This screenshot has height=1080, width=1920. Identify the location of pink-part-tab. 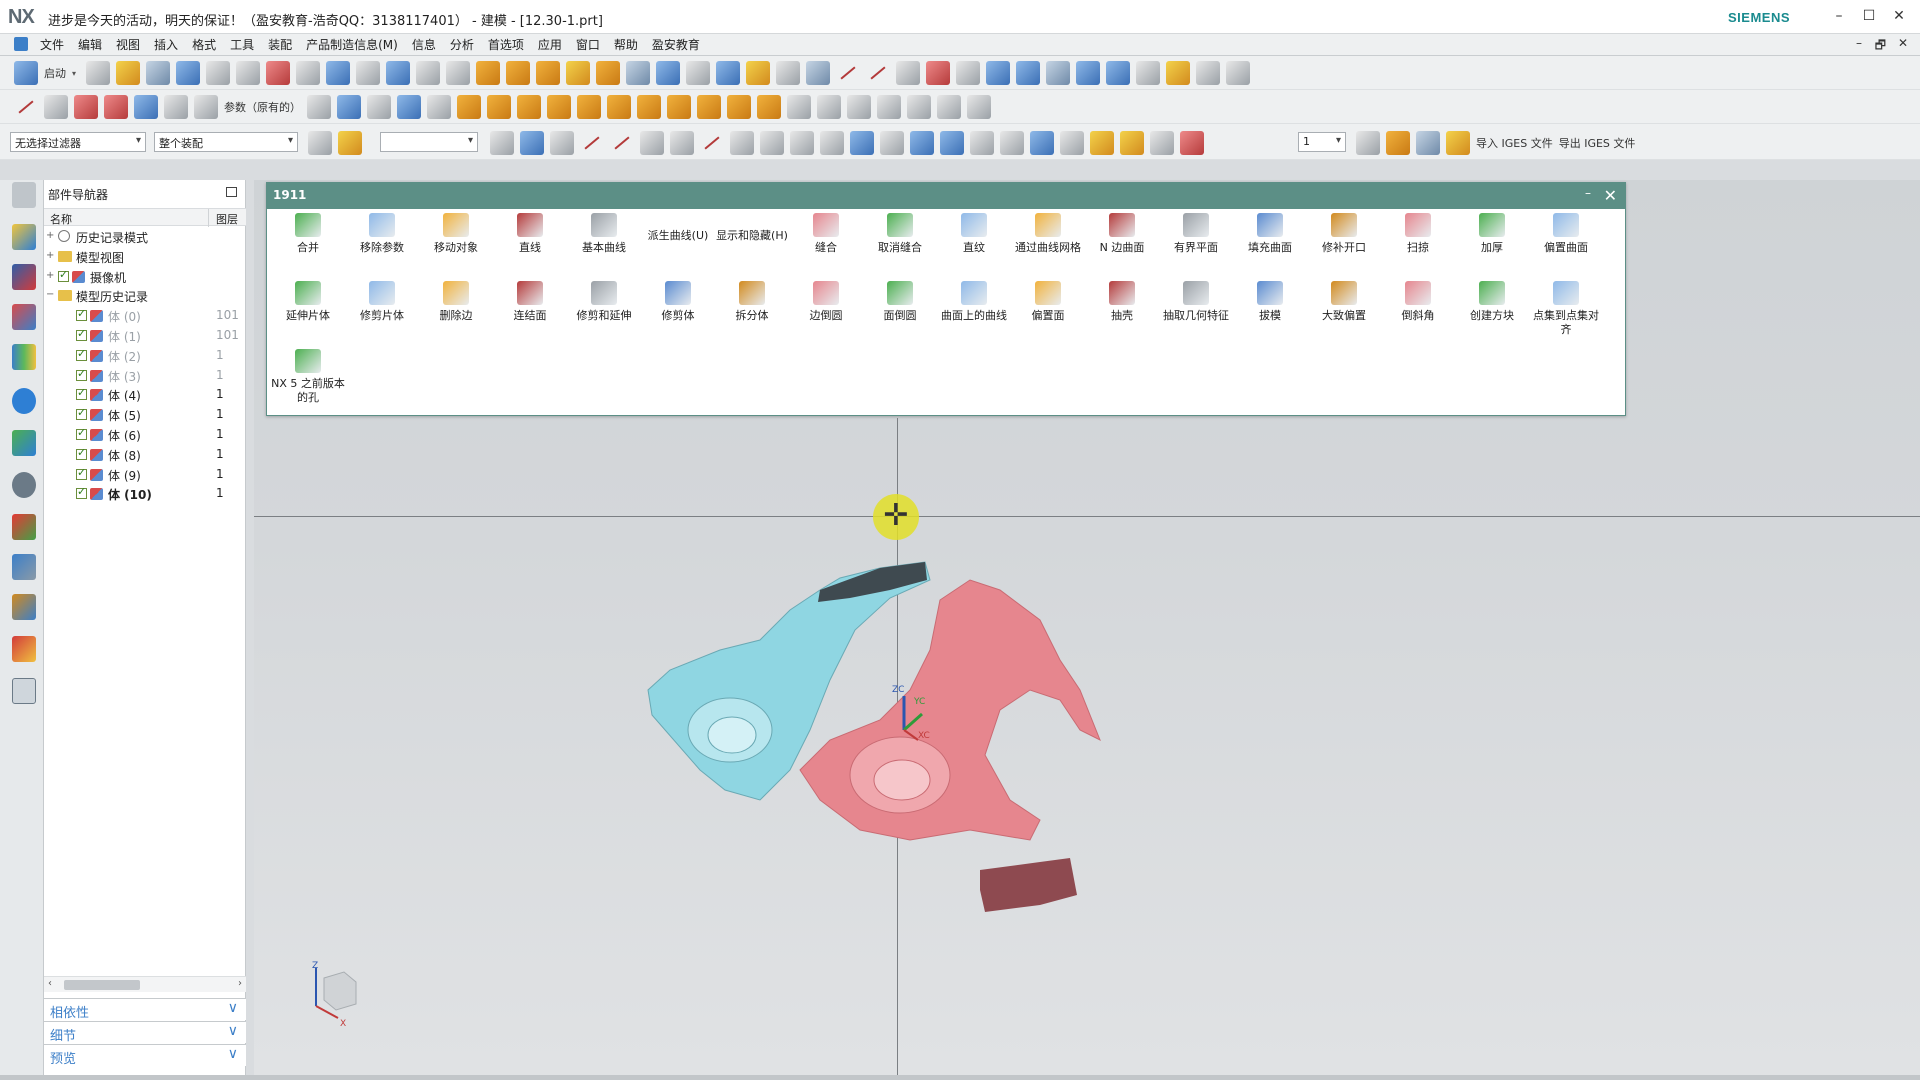
(1028, 885).